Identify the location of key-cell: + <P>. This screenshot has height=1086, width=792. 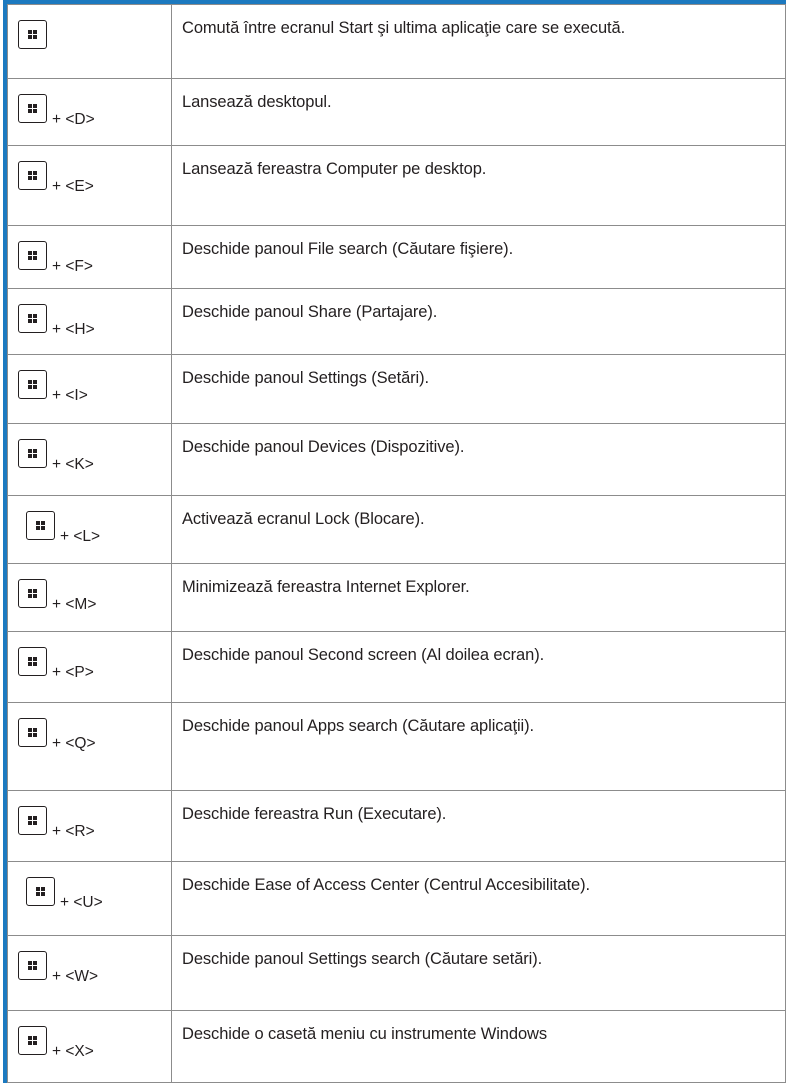
(89, 667).